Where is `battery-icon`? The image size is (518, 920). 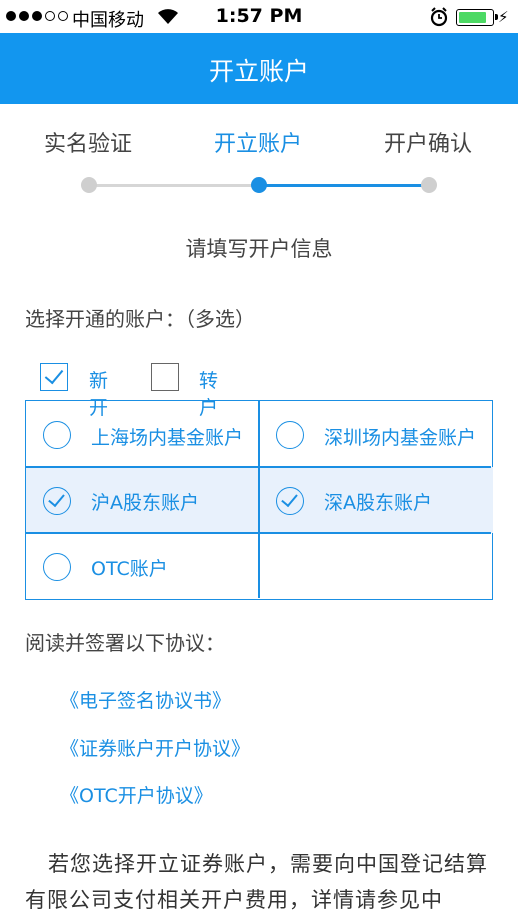
battery-icon is located at coordinates (477, 17).